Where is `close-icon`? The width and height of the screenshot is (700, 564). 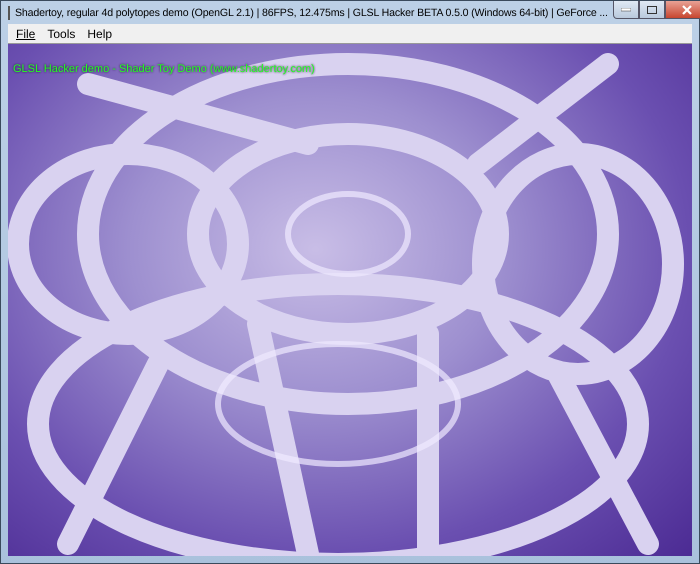
close-icon is located at coordinates (687, 9).